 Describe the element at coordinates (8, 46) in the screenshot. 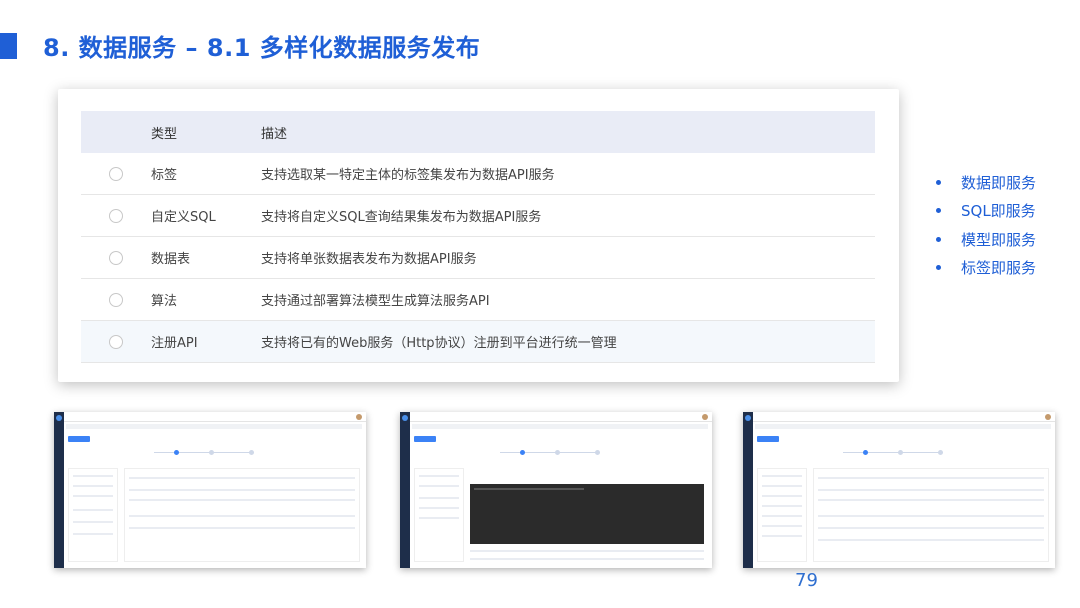

I see `title-accent-bar` at that location.